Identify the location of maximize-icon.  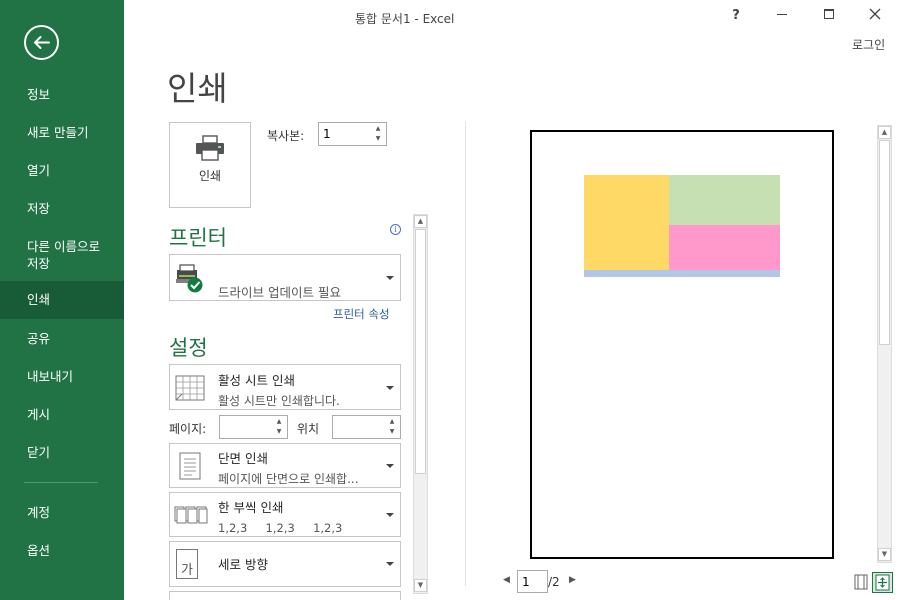
(829, 14).